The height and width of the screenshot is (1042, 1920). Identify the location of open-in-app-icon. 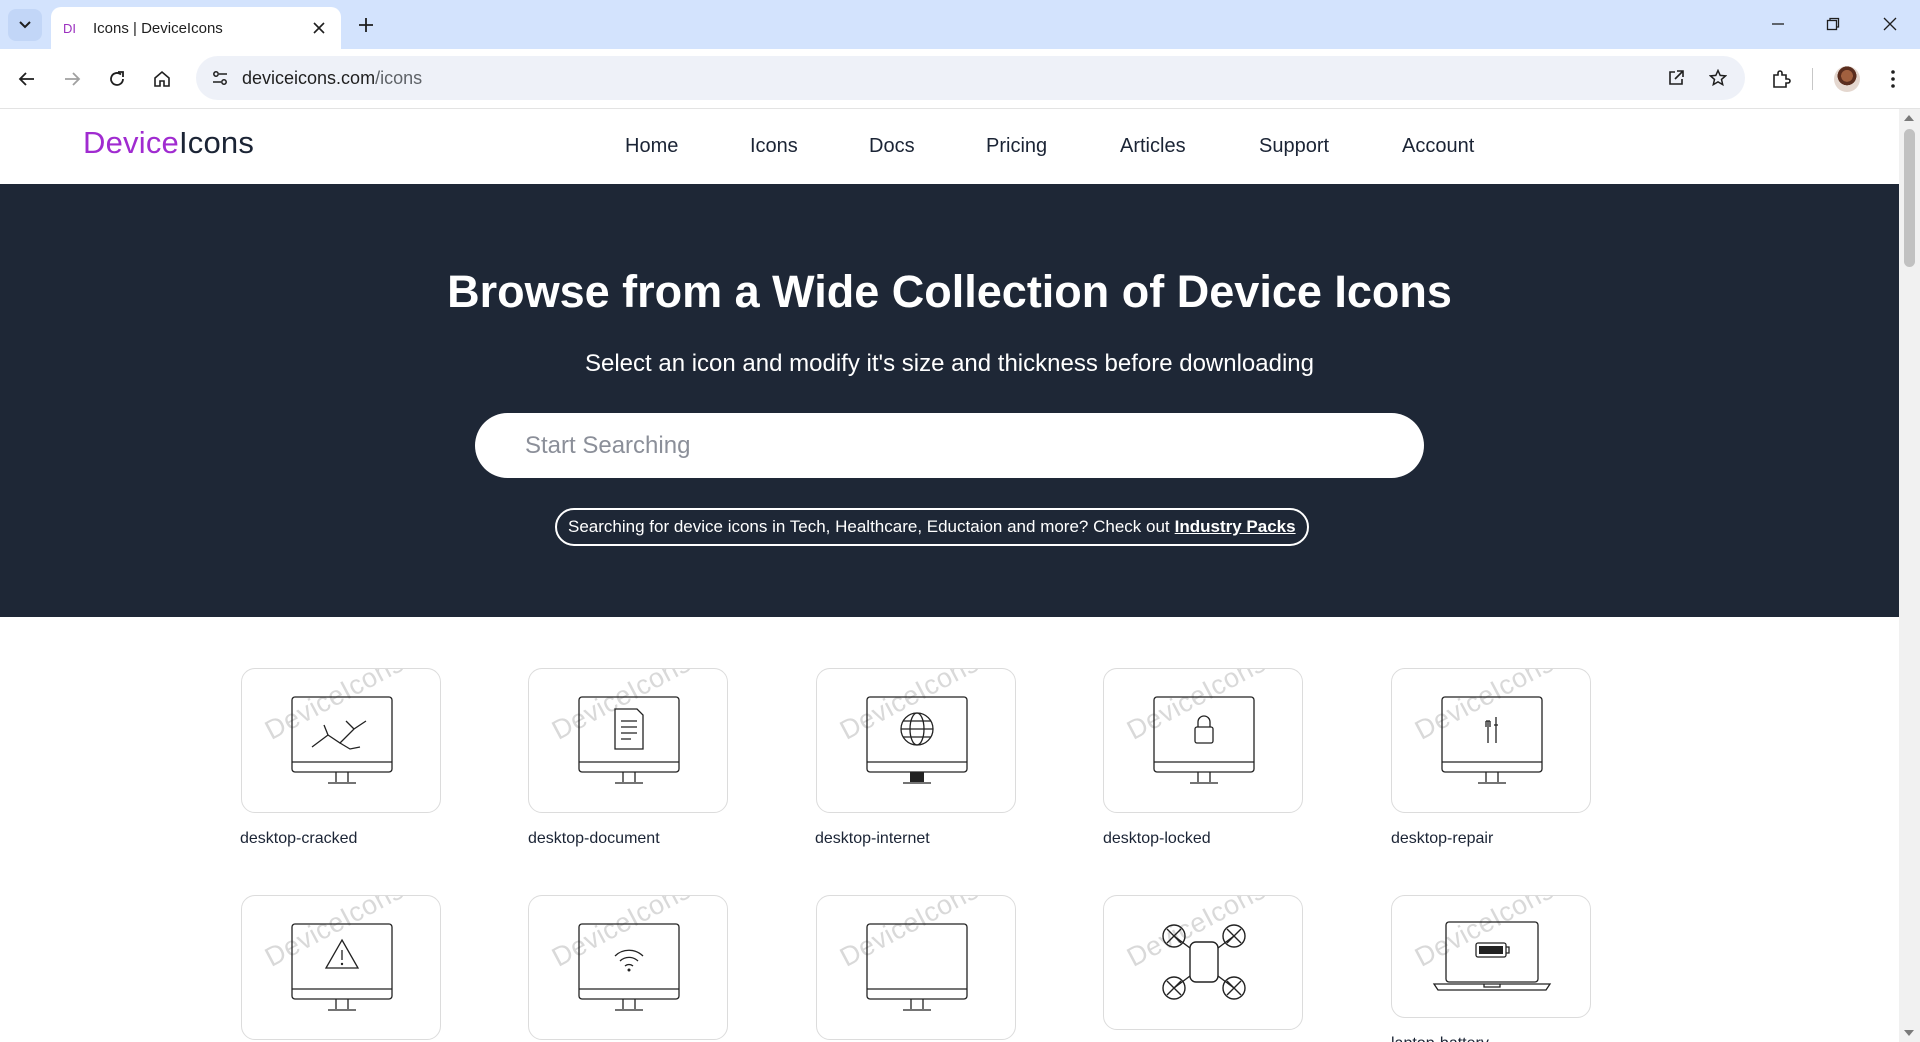
(1676, 78).